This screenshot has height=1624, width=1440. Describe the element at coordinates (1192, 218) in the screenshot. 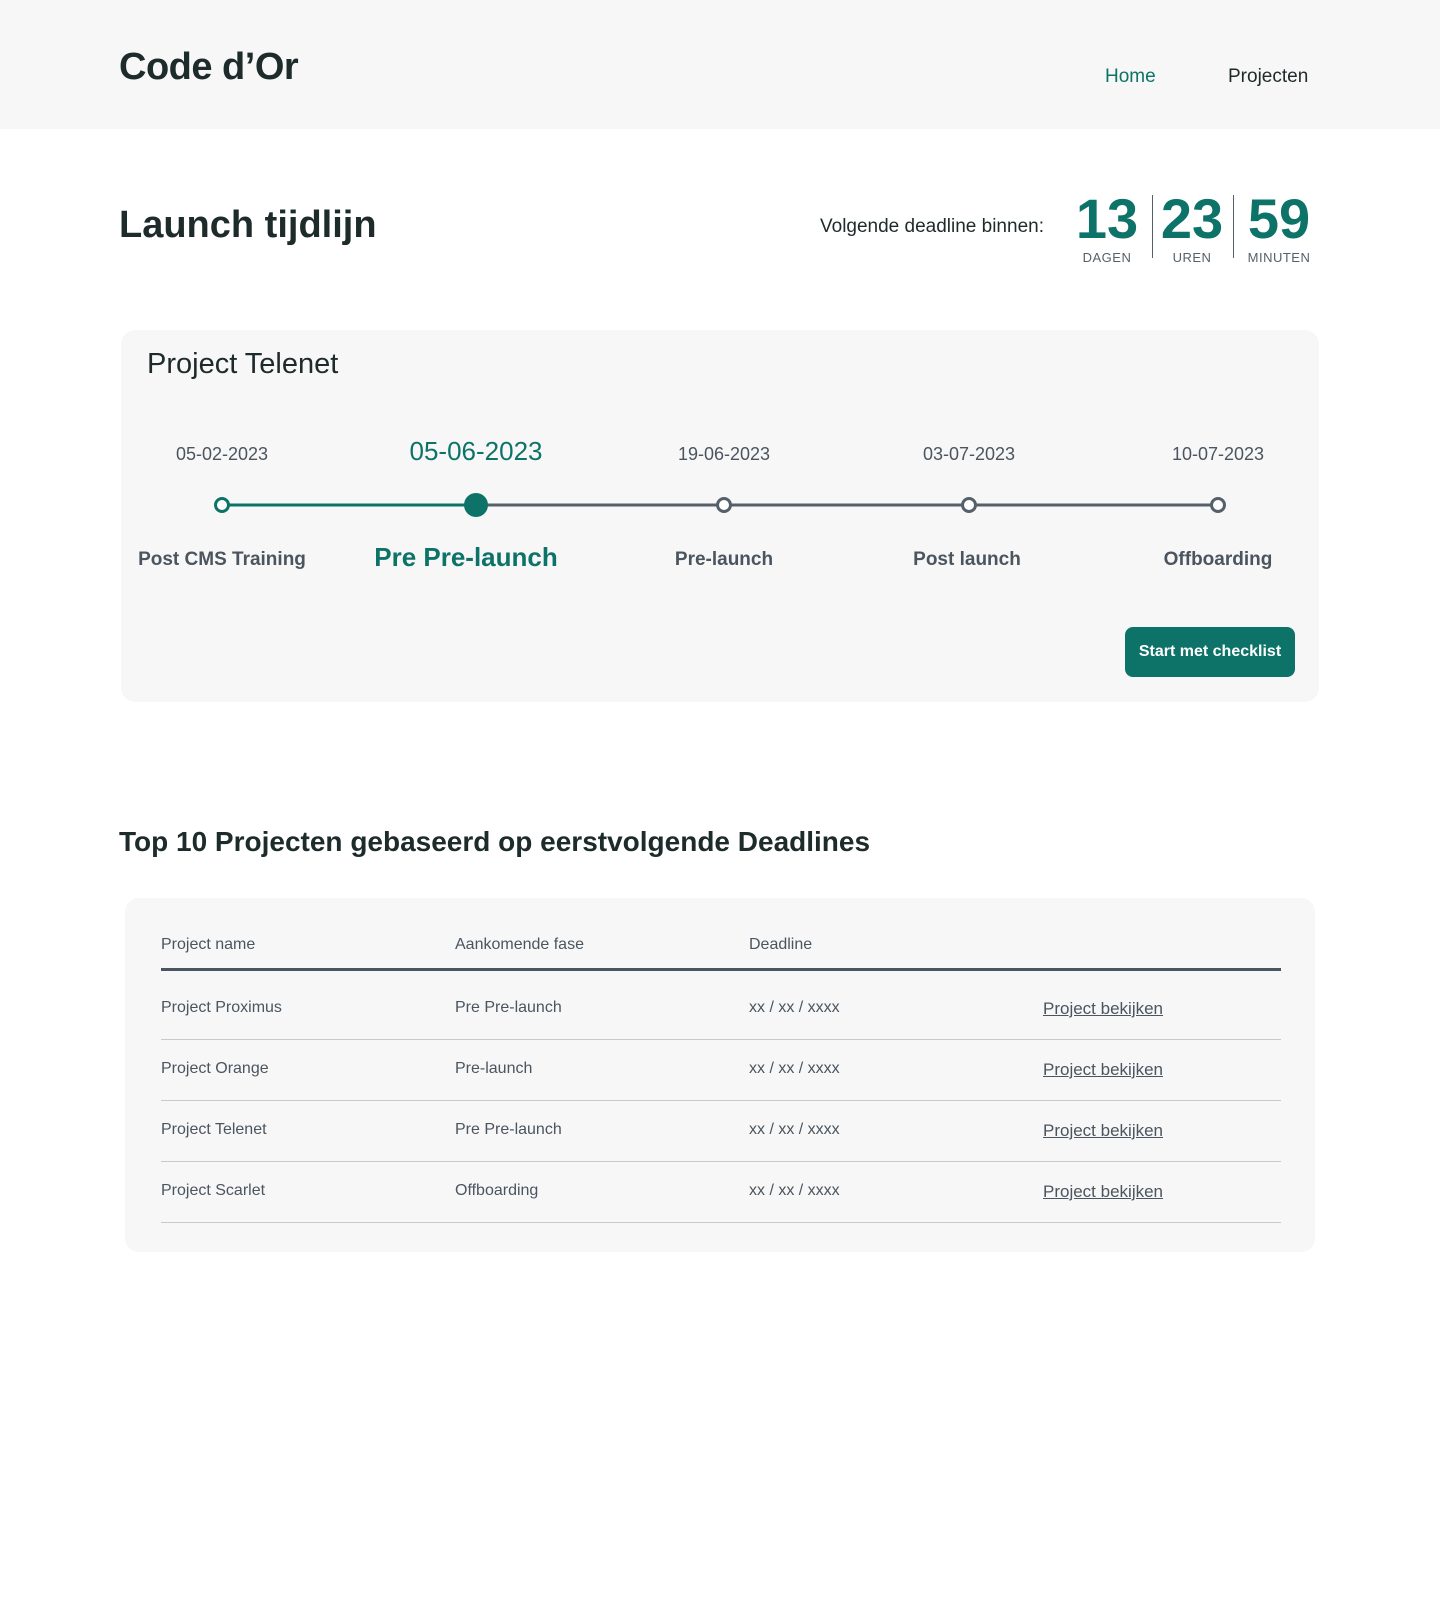

I see `countdown-hours-value: 23` at that location.